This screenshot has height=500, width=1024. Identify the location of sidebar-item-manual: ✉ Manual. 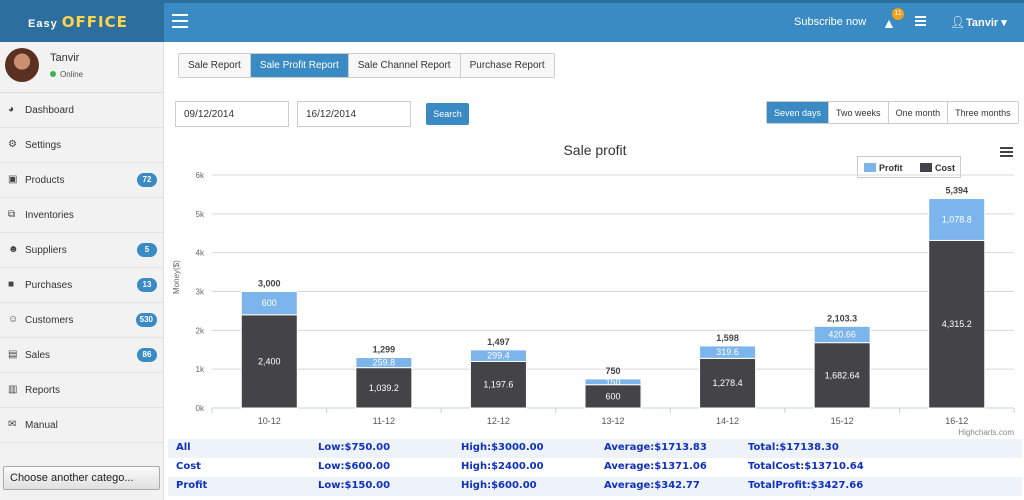
(81, 425).